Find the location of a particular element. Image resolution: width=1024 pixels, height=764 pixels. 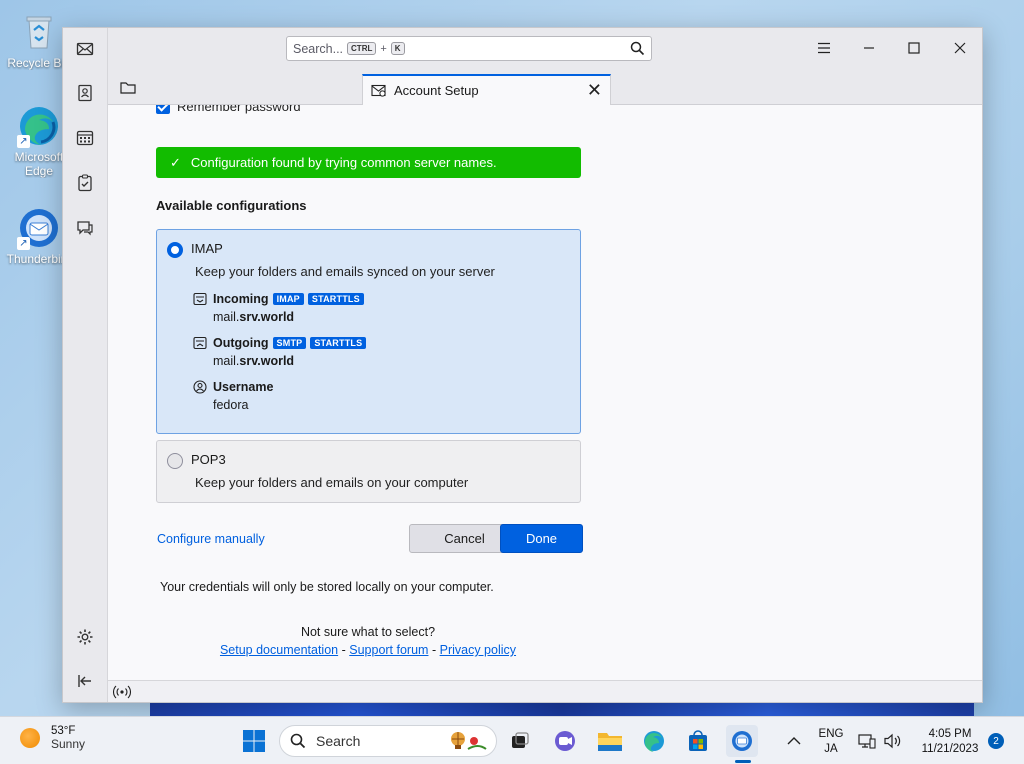

incoming-server: Incoming IMAP STARTTLS mail.srv.world is located at coordinates (278, 308).